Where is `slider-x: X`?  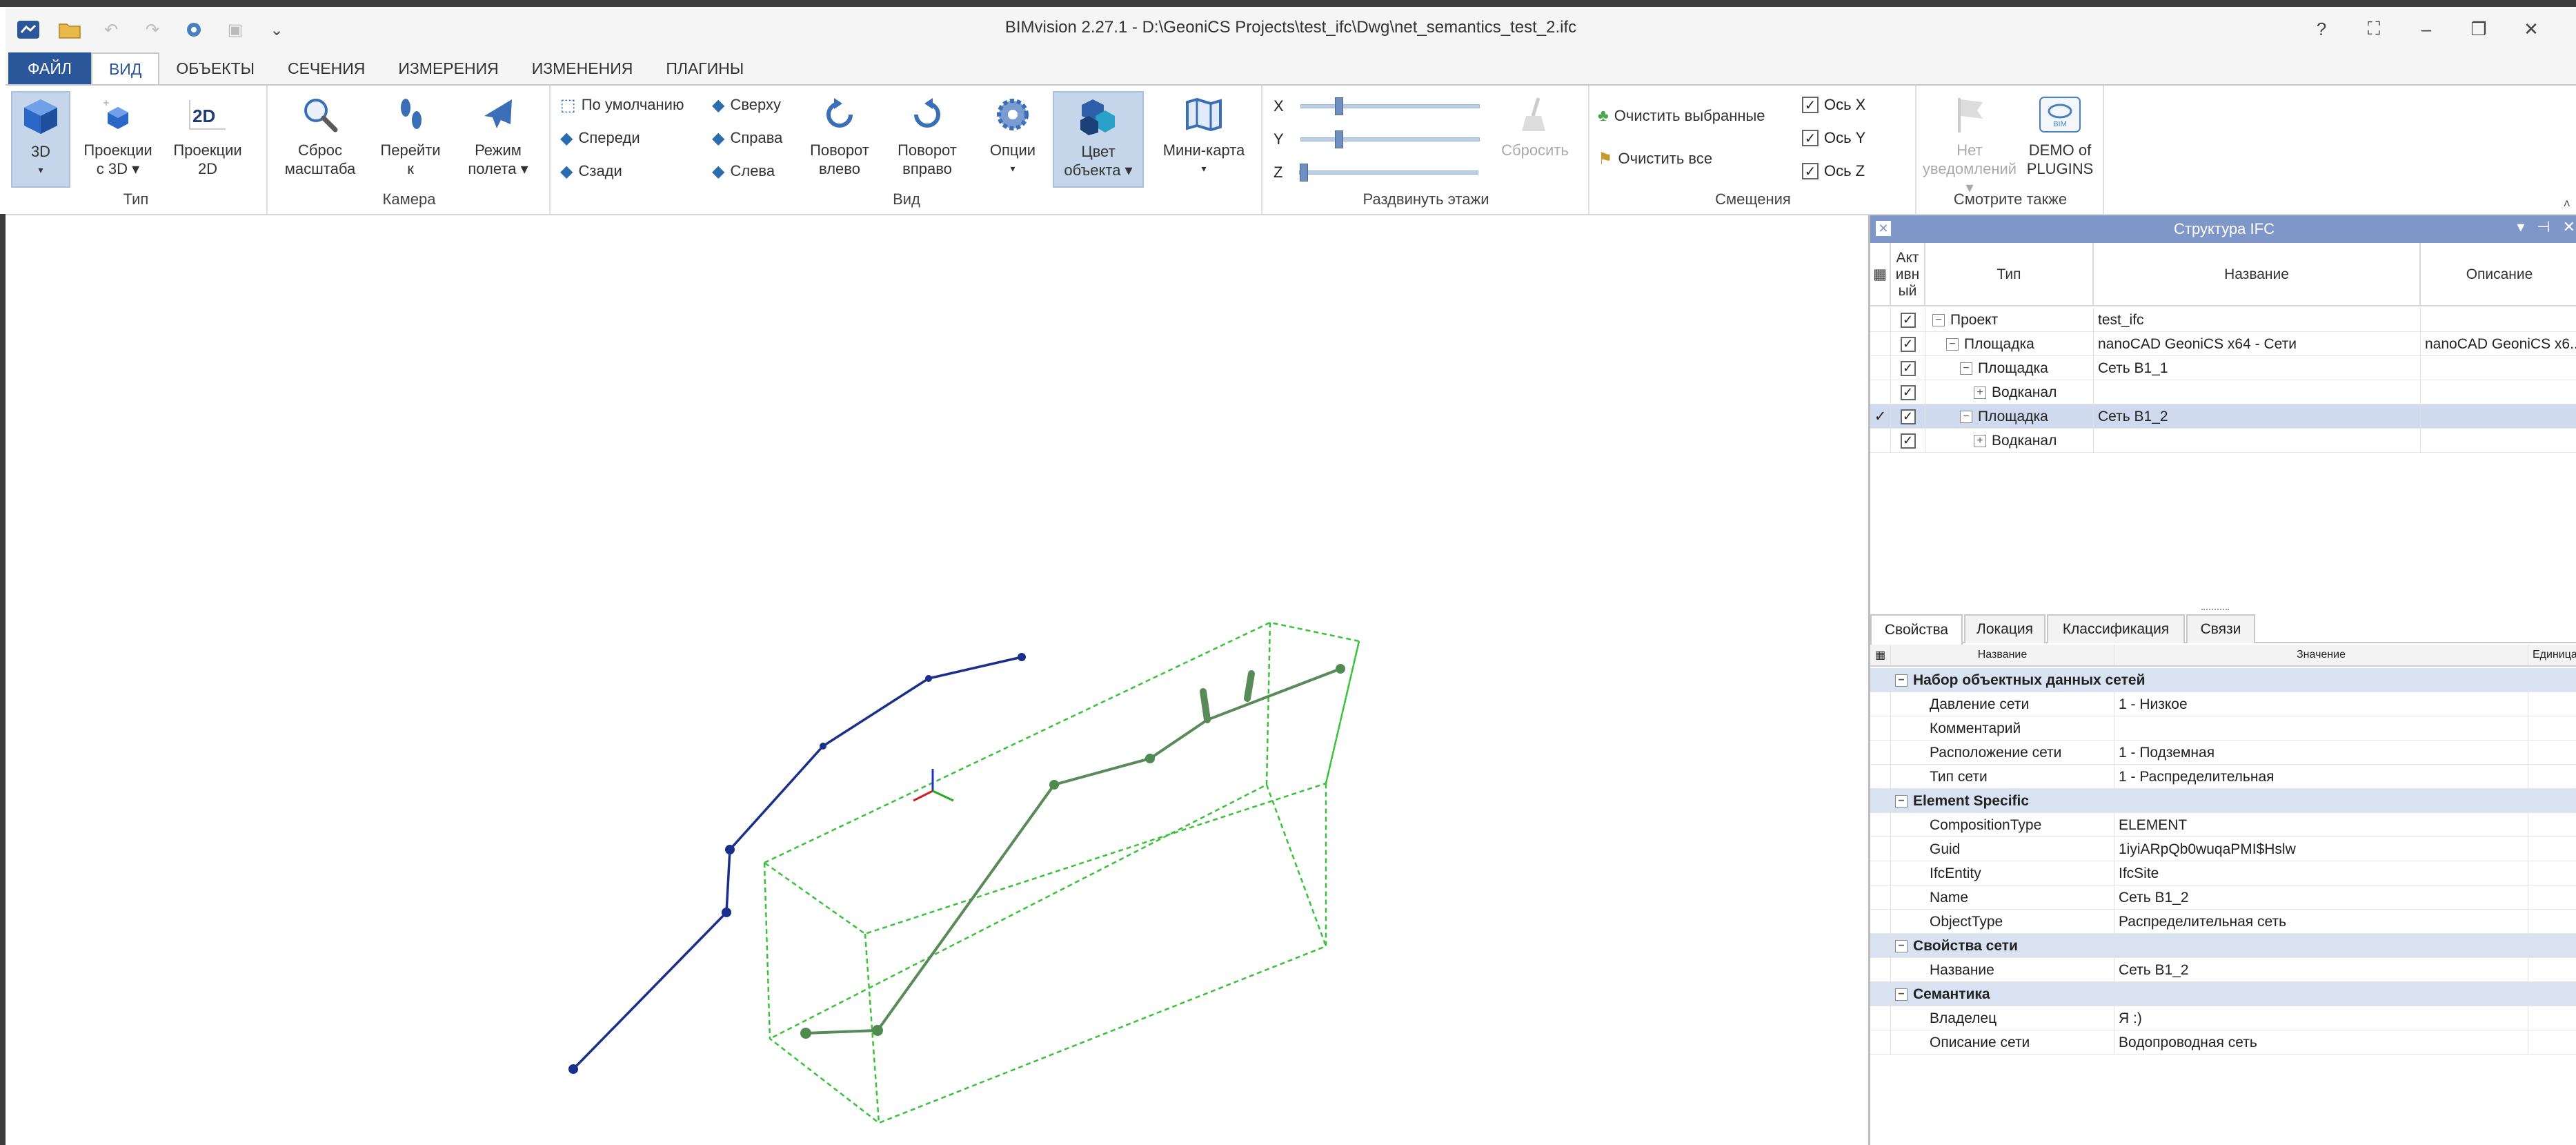 slider-x: X is located at coordinates (1377, 106).